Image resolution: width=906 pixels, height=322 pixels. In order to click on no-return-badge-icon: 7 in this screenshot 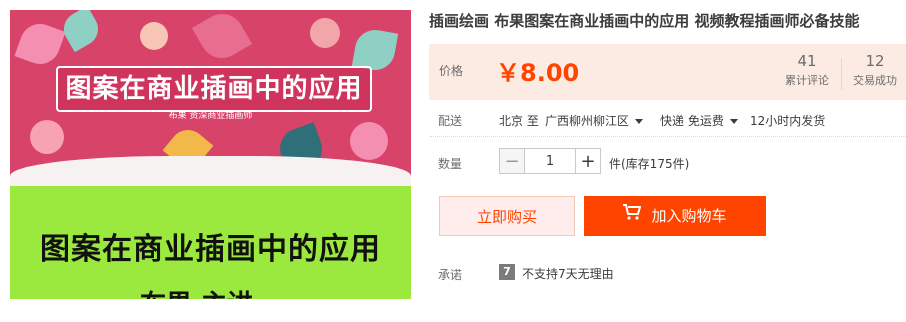, I will do `click(507, 272)`.